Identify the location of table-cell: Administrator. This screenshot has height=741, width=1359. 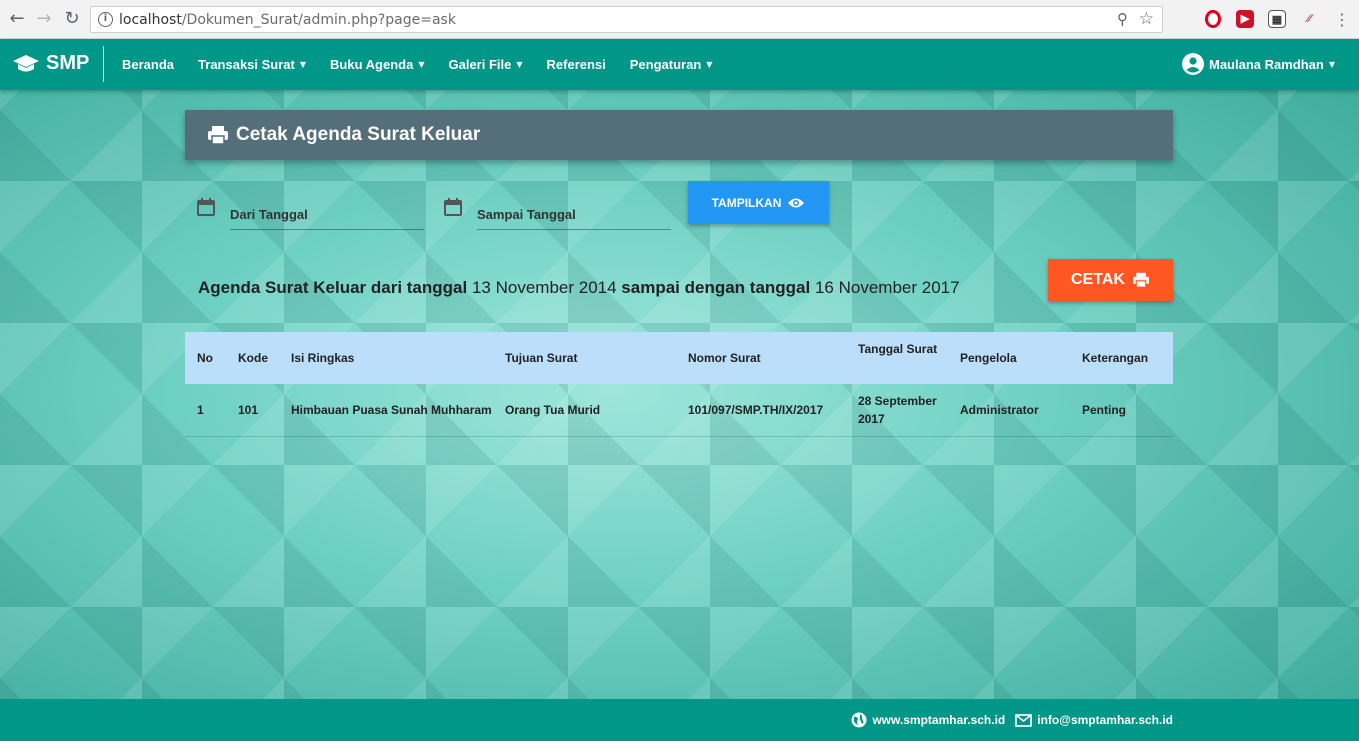
(999, 410).